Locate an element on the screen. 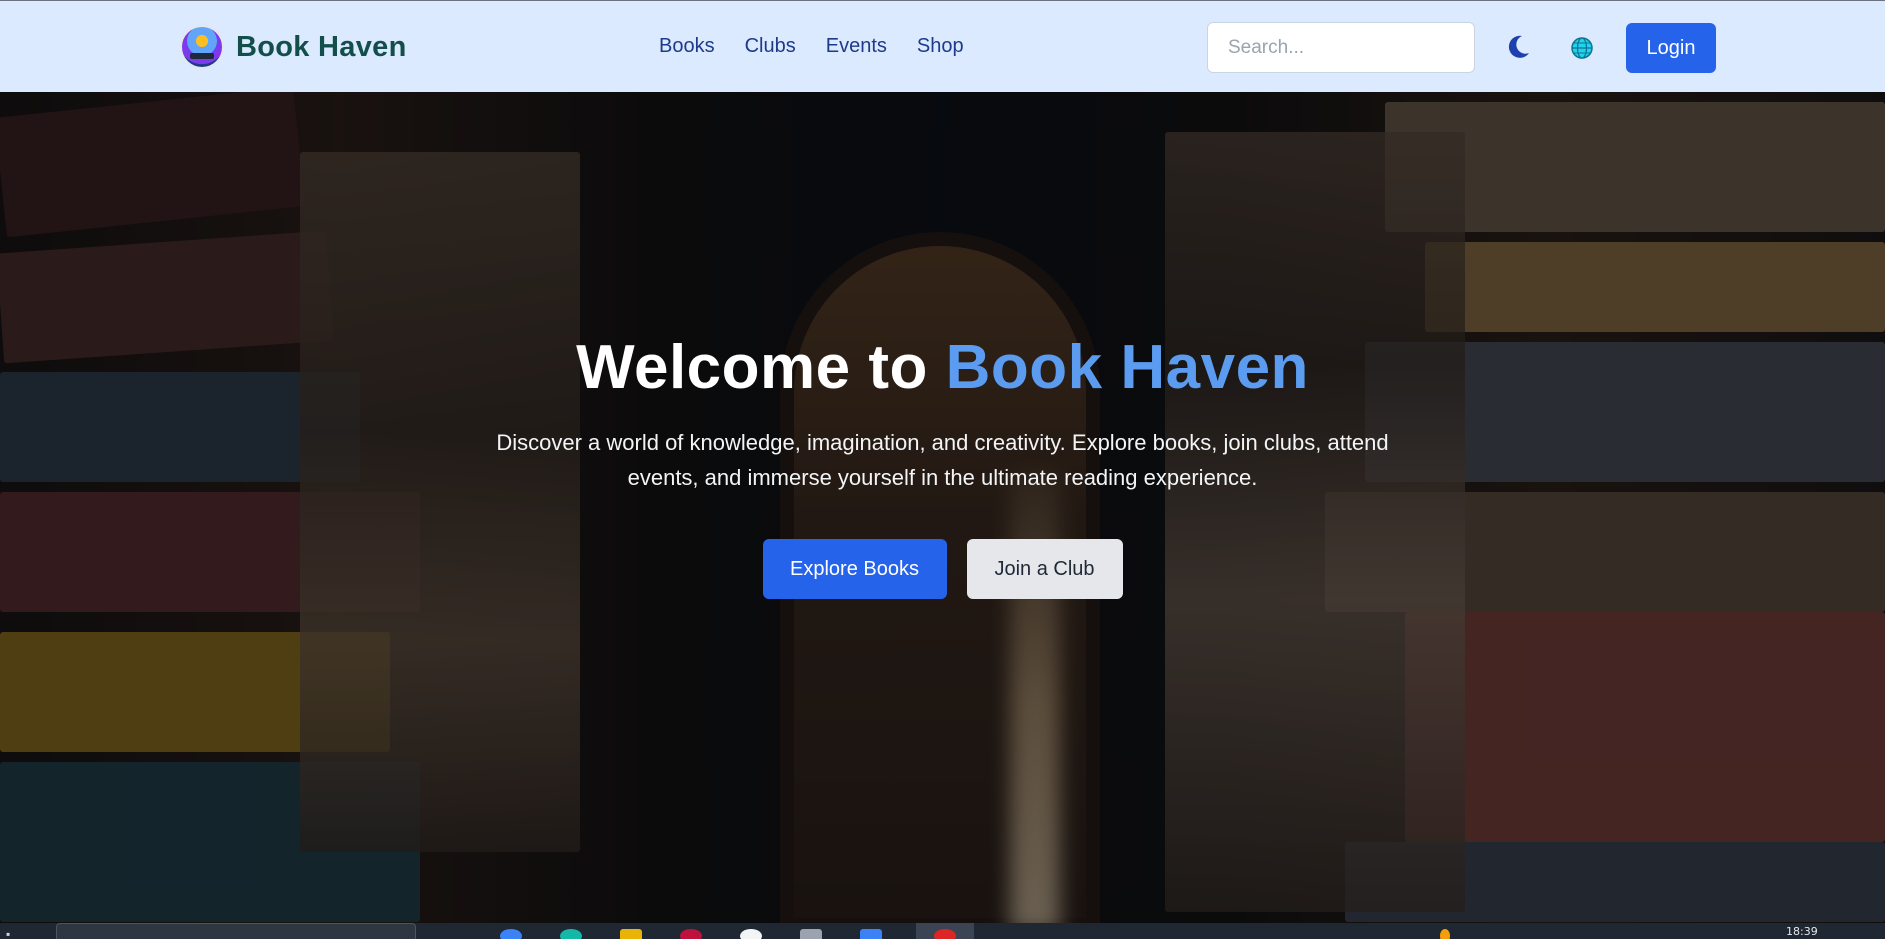  weather-icon is located at coordinates (1445, 934).